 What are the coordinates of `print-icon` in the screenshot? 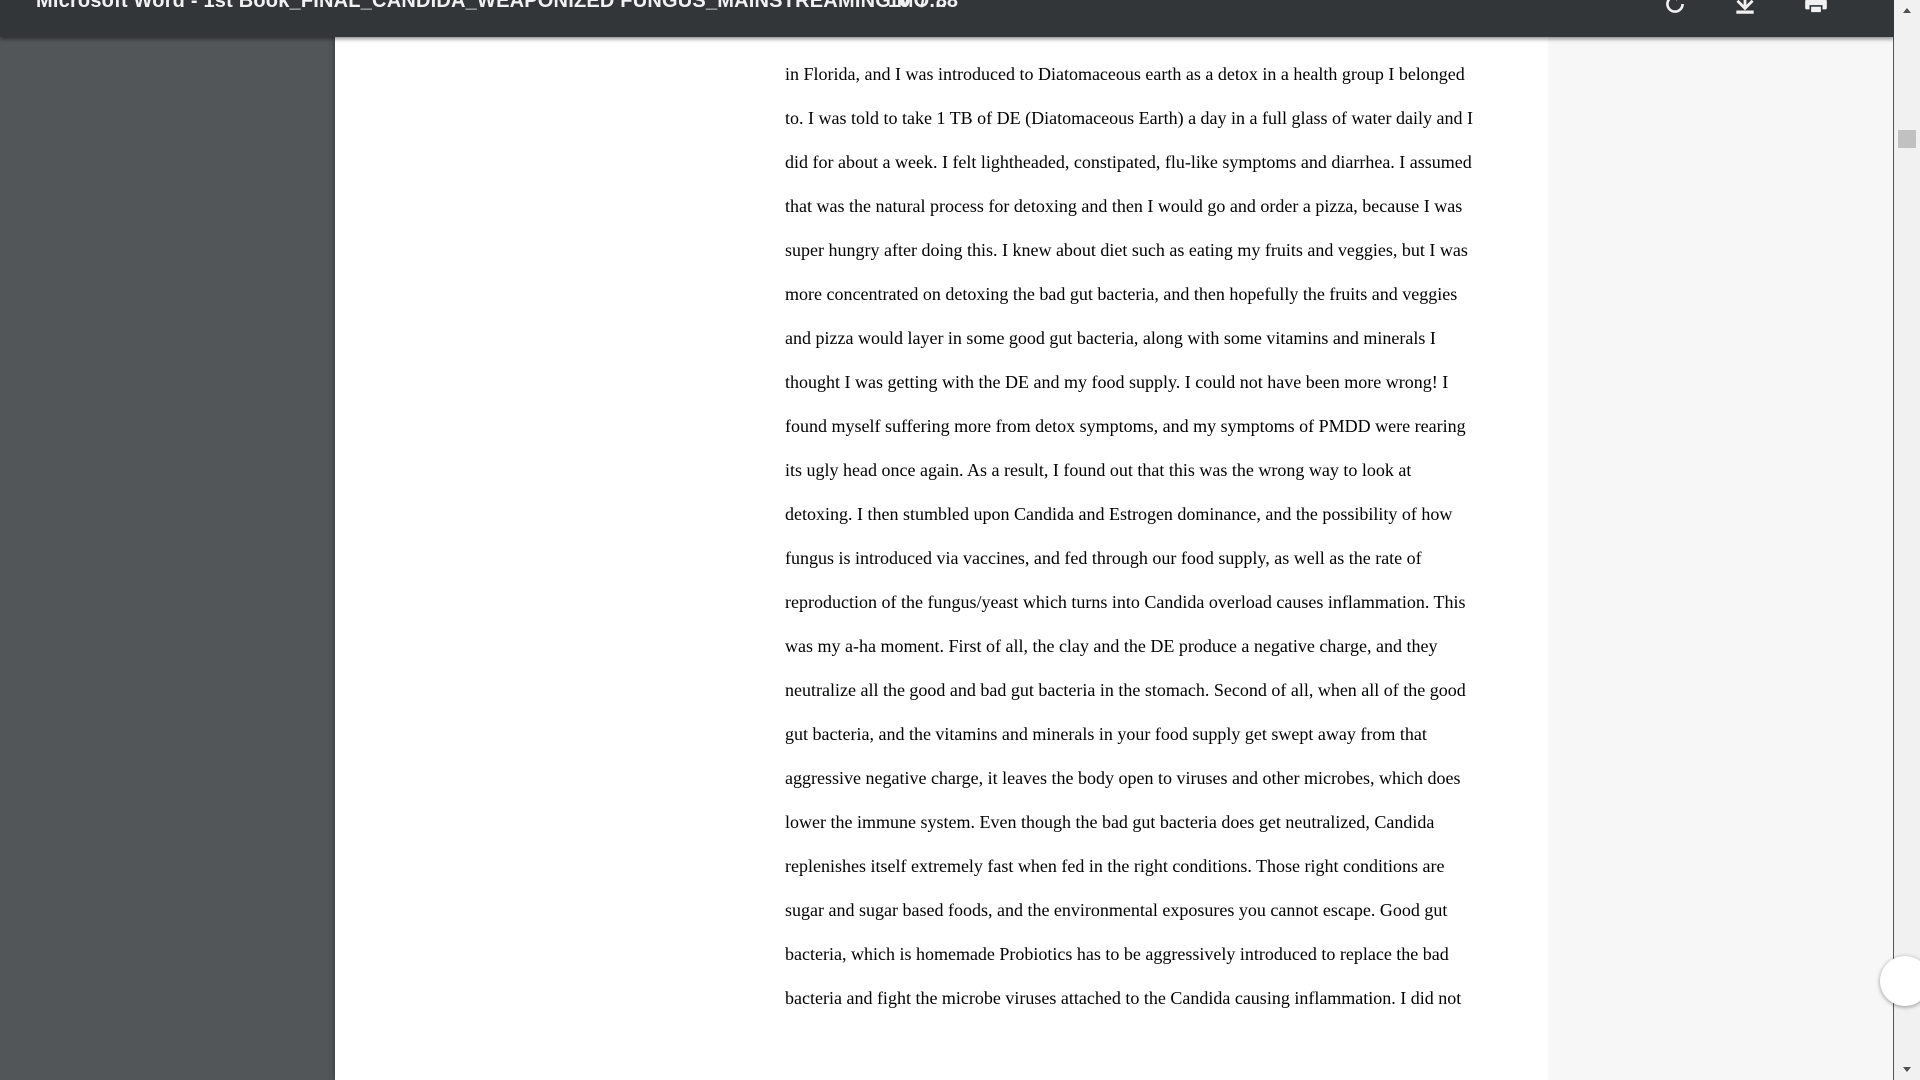 It's located at (1816, 7).